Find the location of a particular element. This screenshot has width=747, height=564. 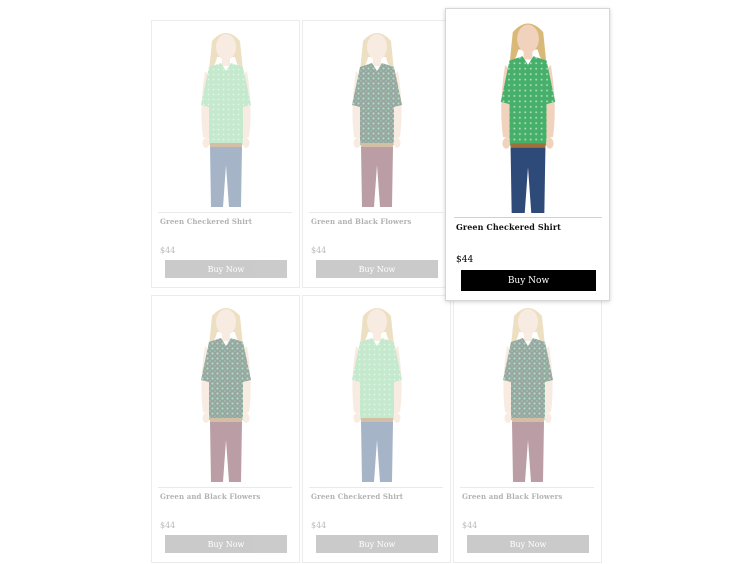

product-card-active: Green Checkered Shirt $44 Buy Now is located at coordinates (527, 154).